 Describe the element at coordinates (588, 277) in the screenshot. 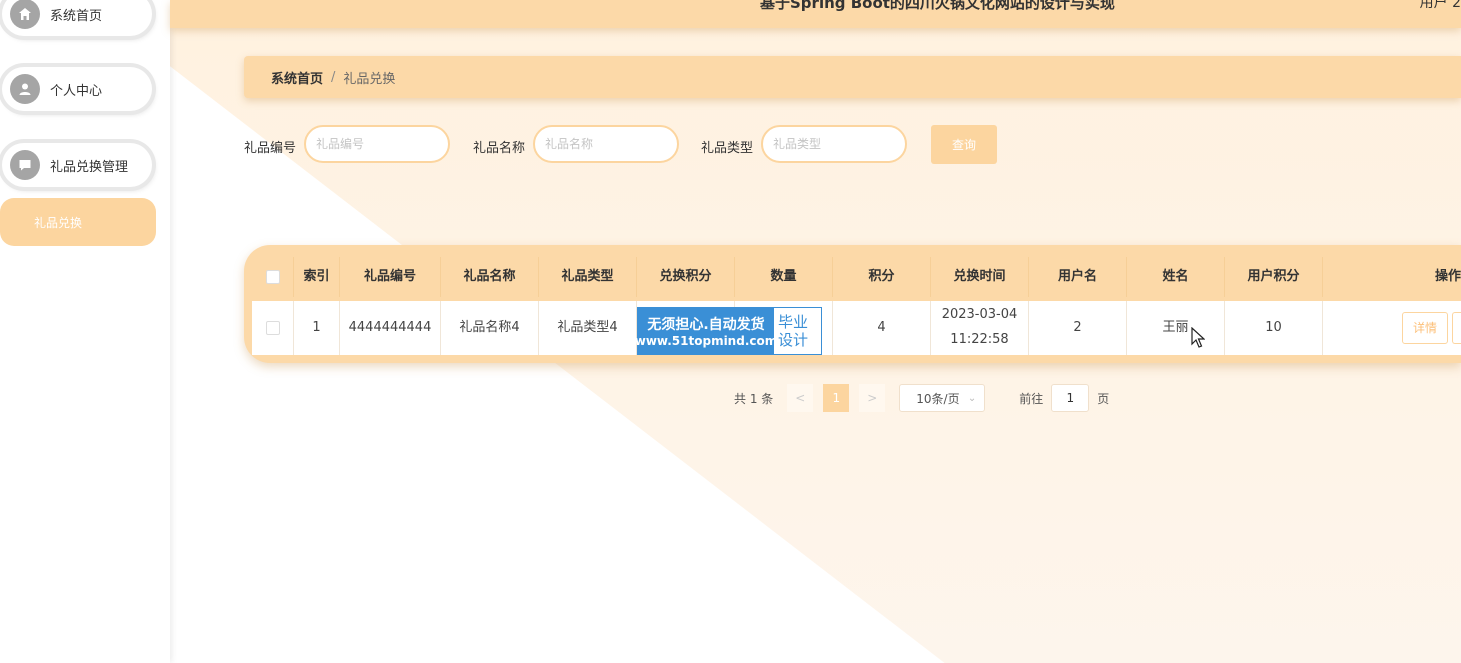

I see `column-header: 礼品类型` at that location.